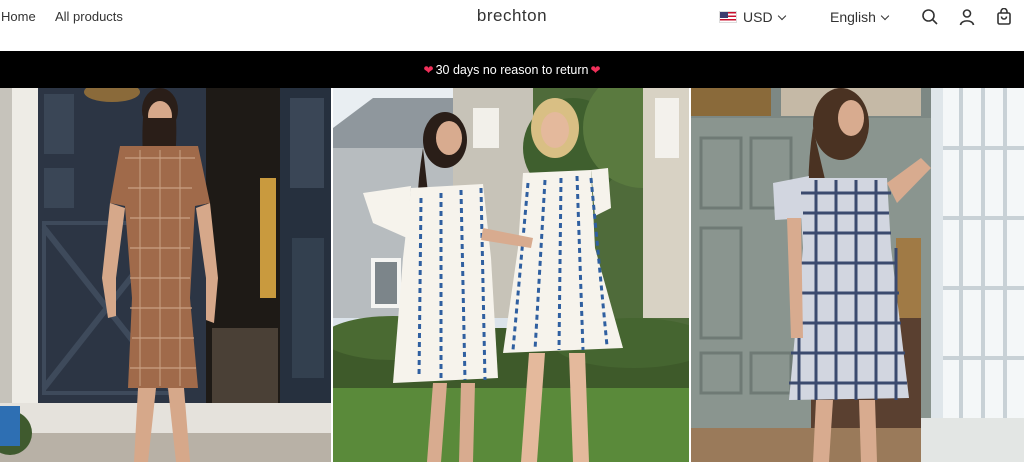 The width and height of the screenshot is (1024, 462). I want to click on brand-logo: brechton, so click(512, 15).